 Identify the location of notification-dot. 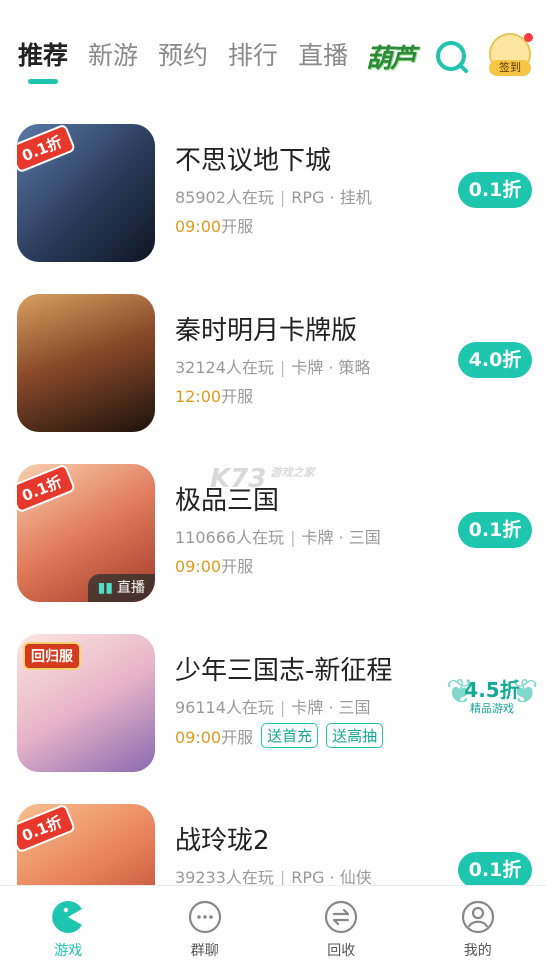
(528, 37).